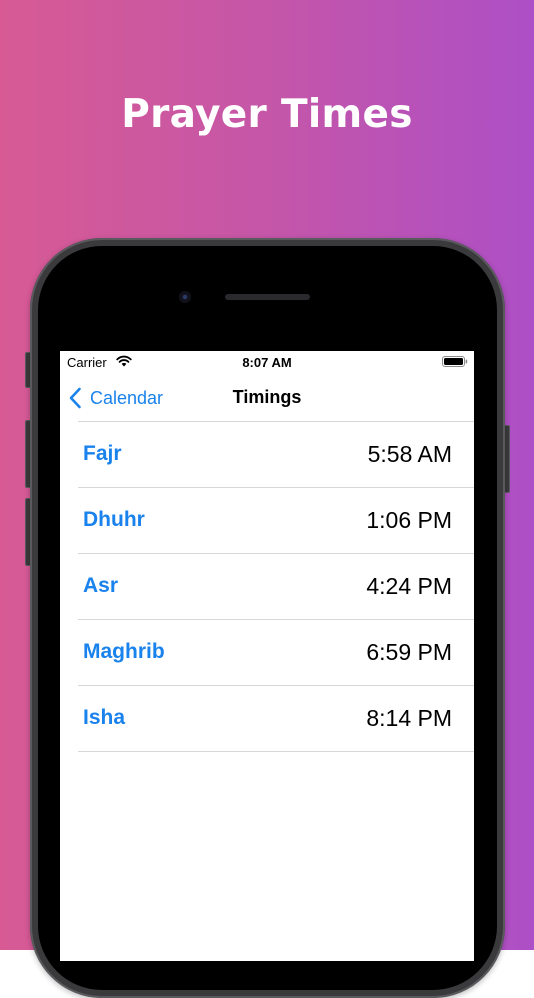  Describe the element at coordinates (267, 114) in the screenshot. I see `promo-headline: Prayer Times` at that location.